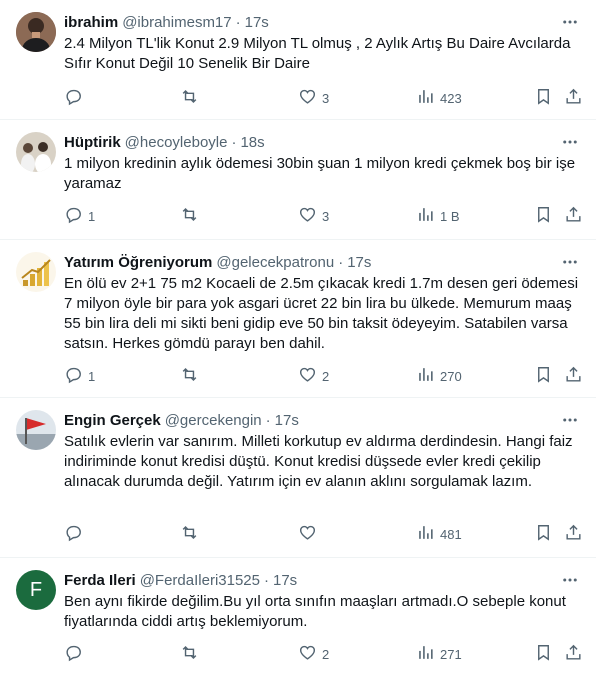  Describe the element at coordinates (213, 420) in the screenshot. I see `author-handle: @gercekengin` at that location.